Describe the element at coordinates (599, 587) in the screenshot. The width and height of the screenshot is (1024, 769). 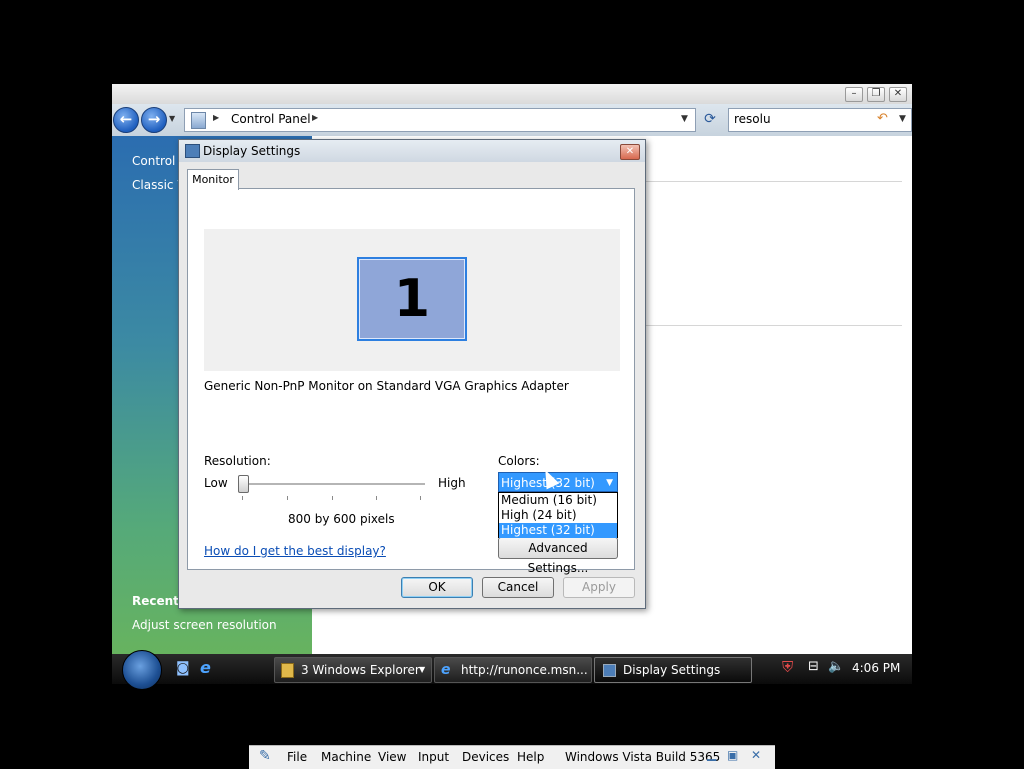
I see `apply-button: Apply` at that location.